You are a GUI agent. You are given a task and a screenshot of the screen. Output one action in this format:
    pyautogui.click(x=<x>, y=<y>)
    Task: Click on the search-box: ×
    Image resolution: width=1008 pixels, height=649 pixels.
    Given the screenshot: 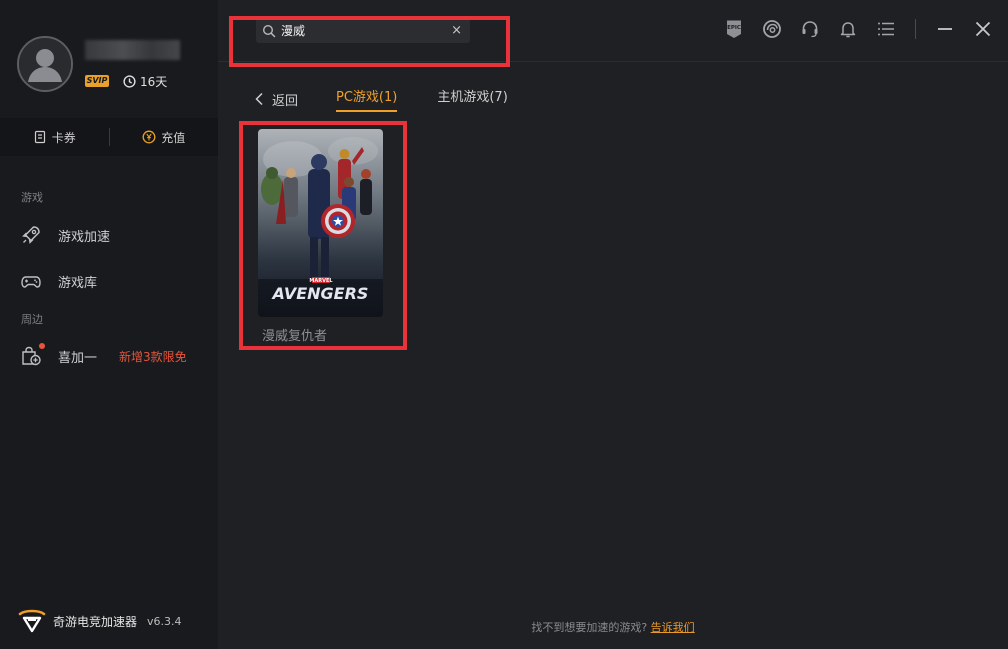 What is the action you would take?
    pyautogui.click(x=363, y=30)
    